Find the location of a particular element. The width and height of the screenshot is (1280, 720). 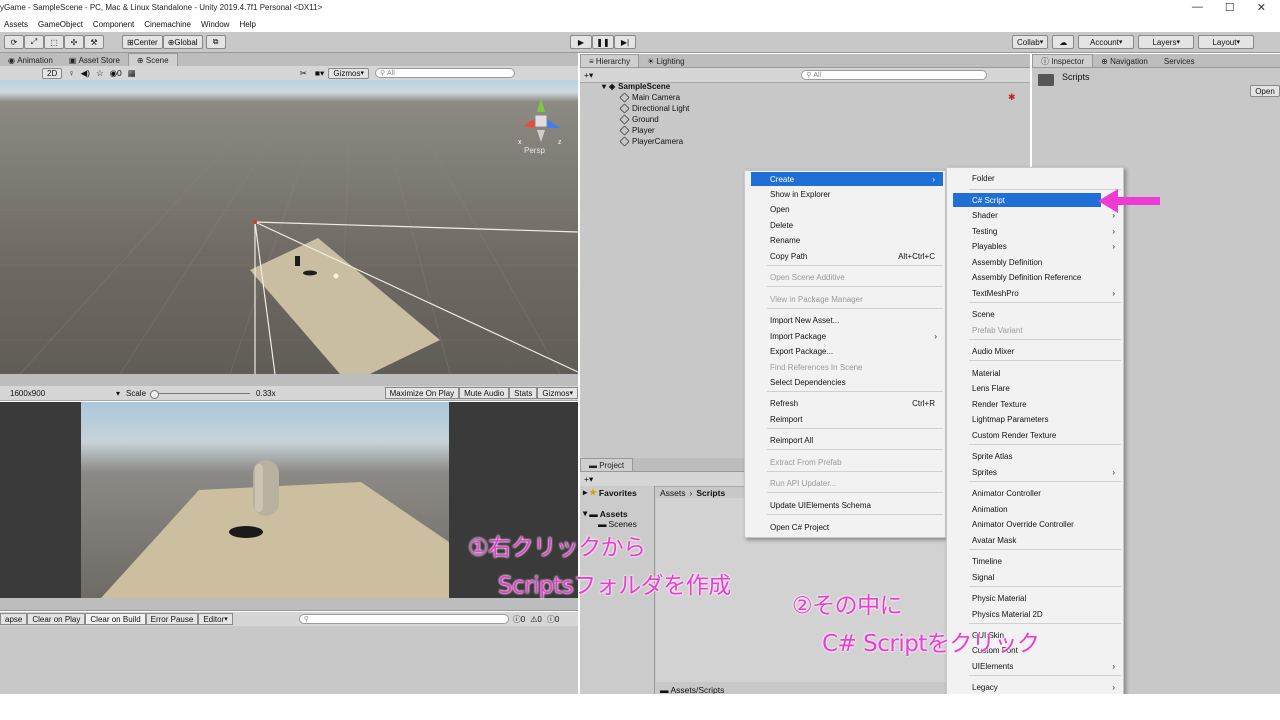

warning-count-icon: ⚠ is located at coordinates (533, 619).